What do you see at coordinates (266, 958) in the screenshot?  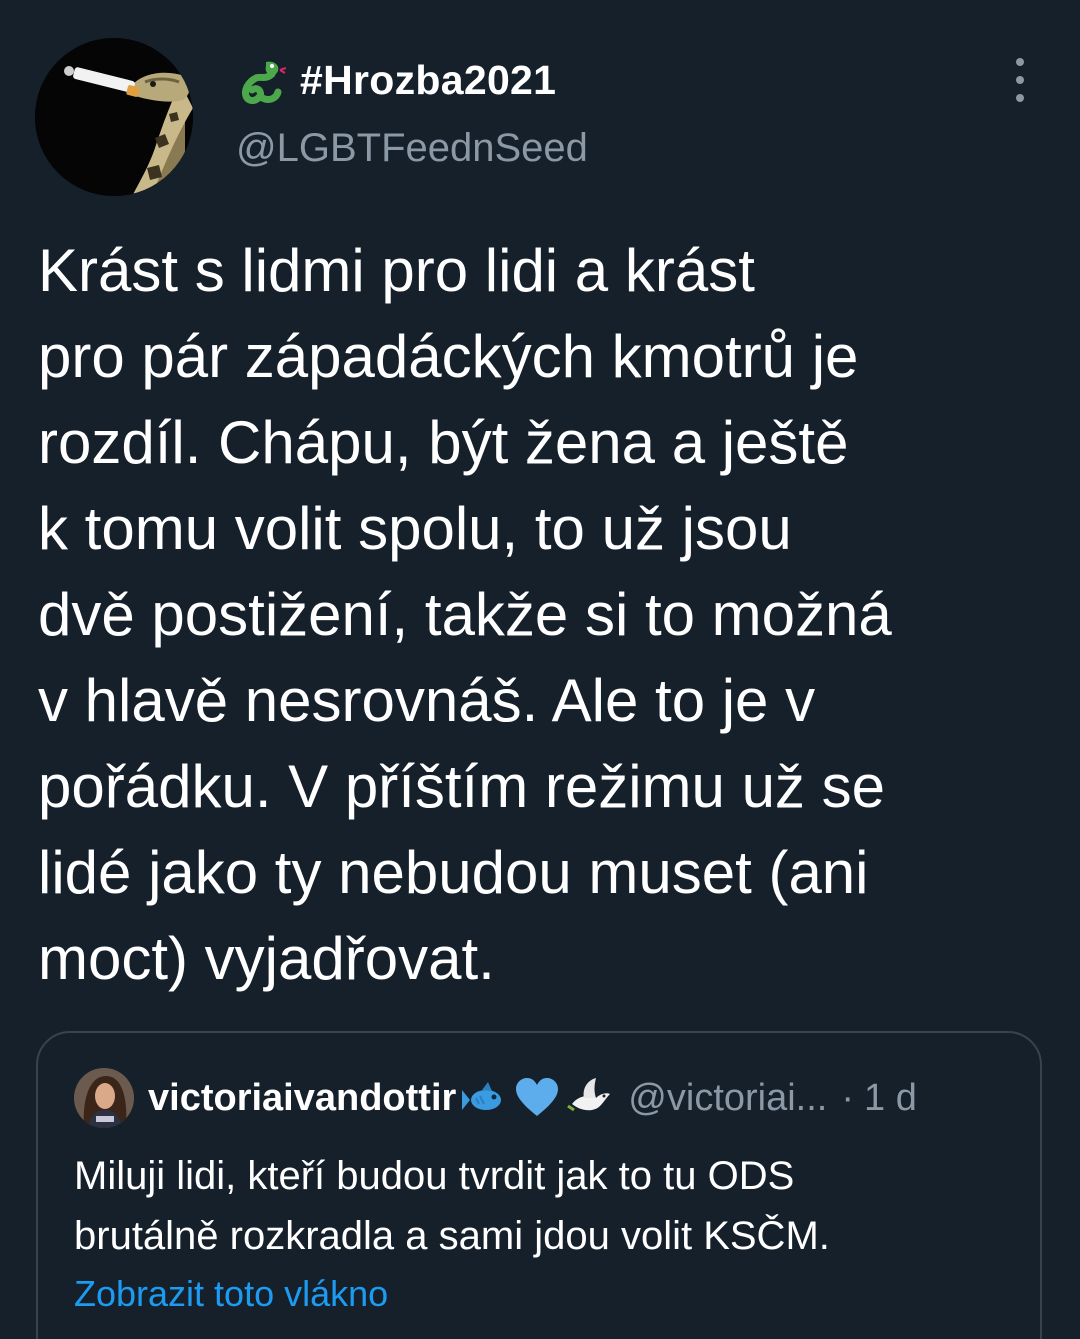 I see `tweet-text-line: moct) vyjadřovat.` at bounding box center [266, 958].